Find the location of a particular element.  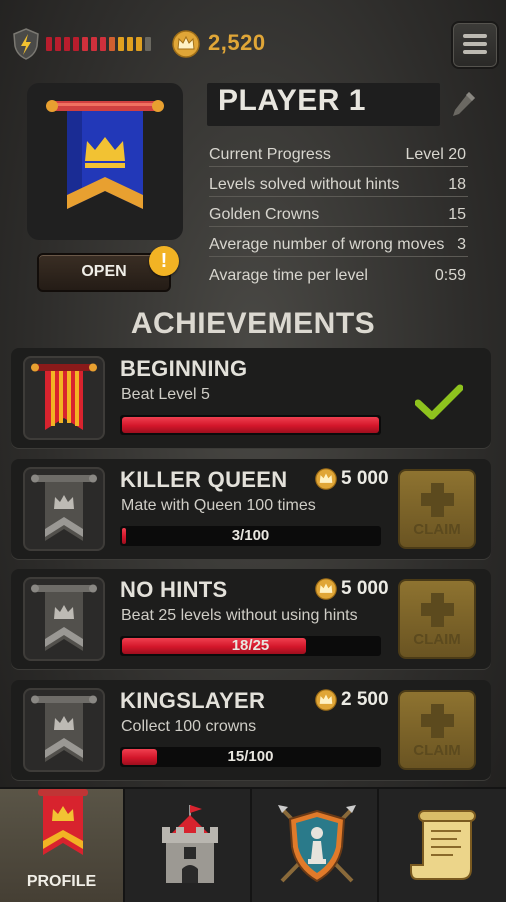

checkmark-icon is located at coordinates (439, 402).